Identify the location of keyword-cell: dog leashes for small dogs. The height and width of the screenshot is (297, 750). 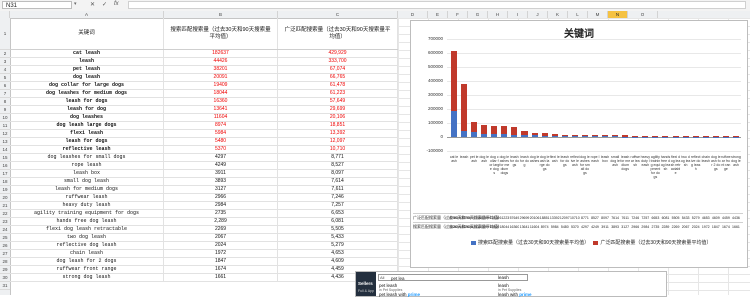
(87, 157).